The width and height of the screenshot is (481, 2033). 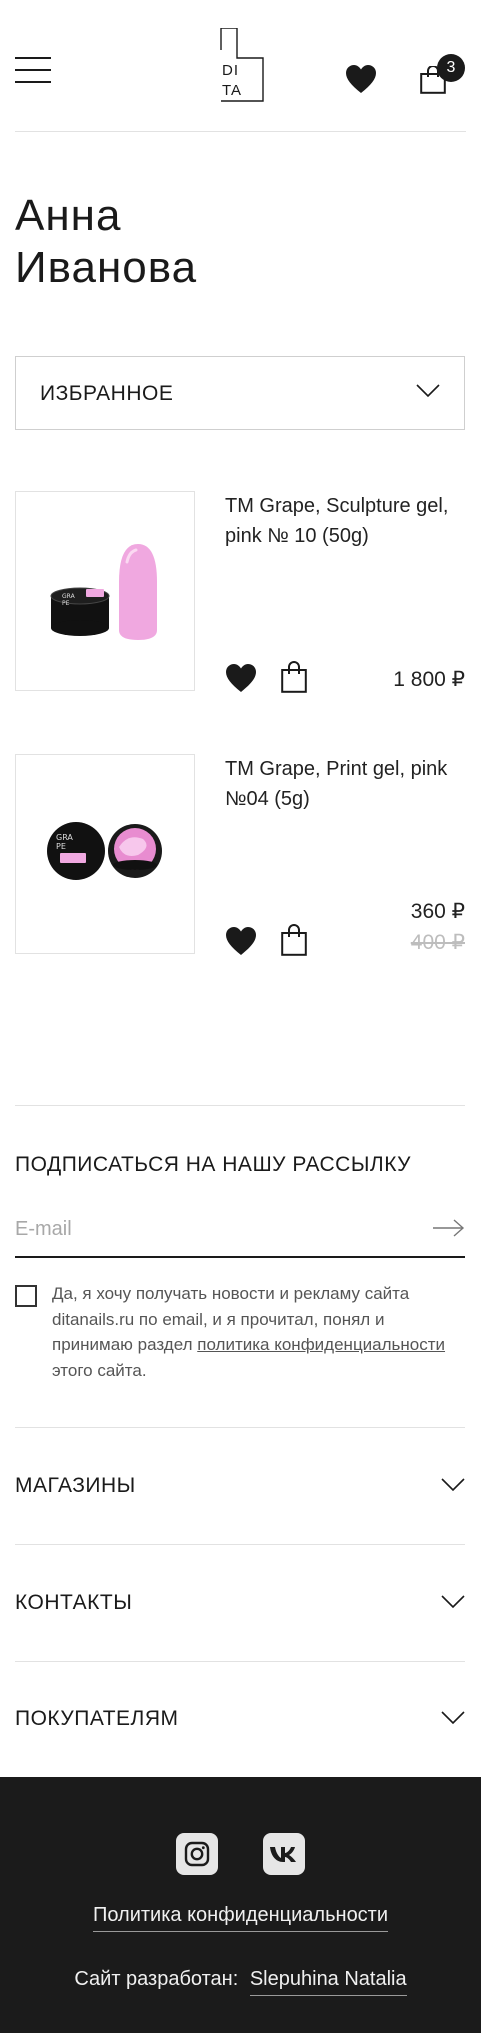 I want to click on menu-icon, so click(x=33, y=70).